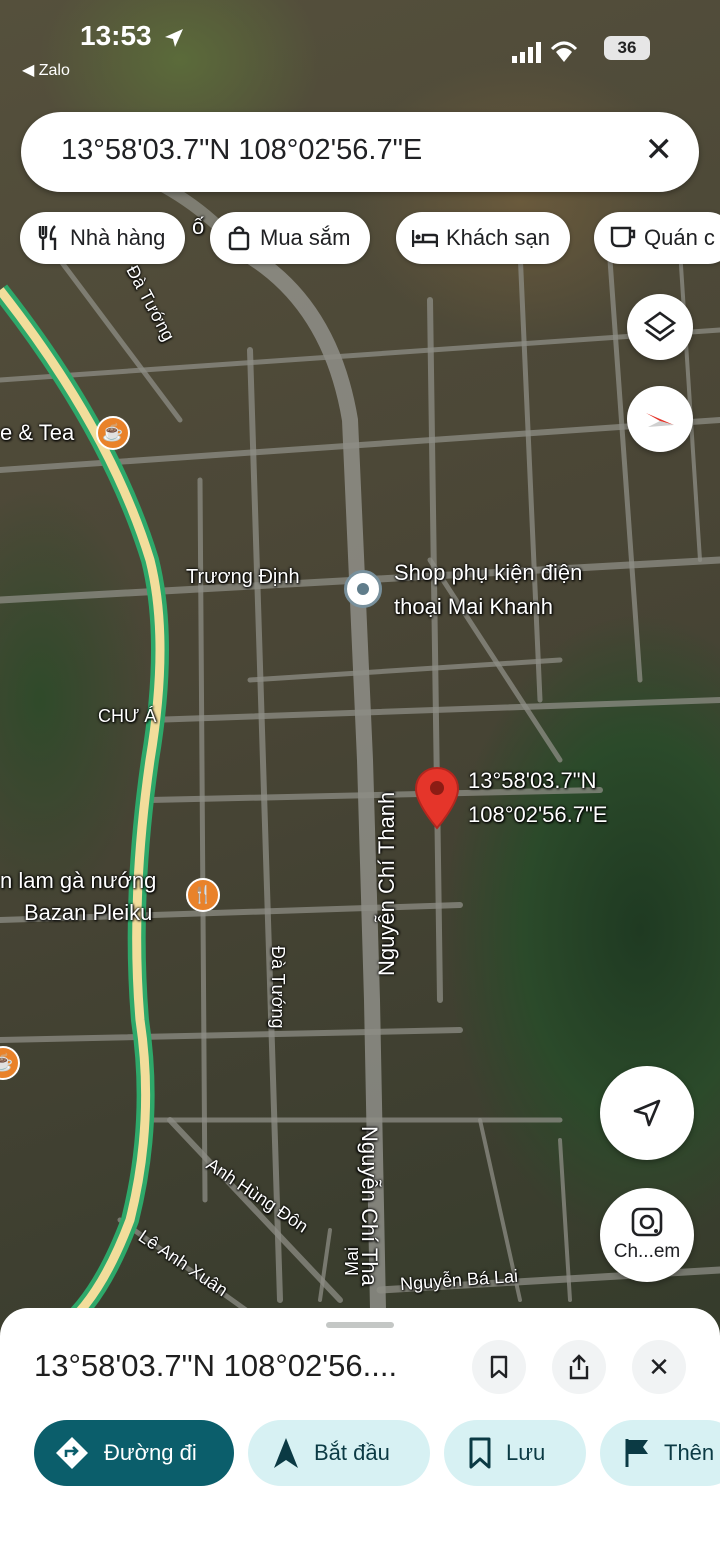 Image resolution: width=720 pixels, height=1558 pixels. I want to click on drag-handle, so click(360, 1325).